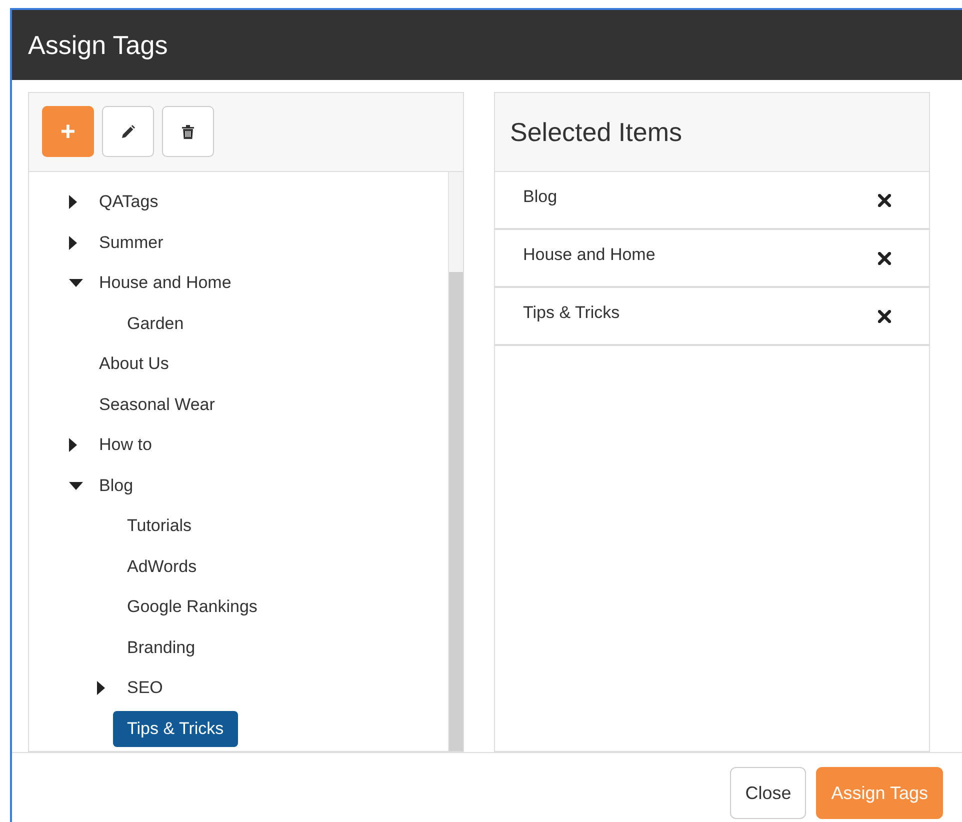 This screenshot has height=822, width=962. Describe the element at coordinates (128, 202) in the screenshot. I see `tree-item: QATags` at that location.